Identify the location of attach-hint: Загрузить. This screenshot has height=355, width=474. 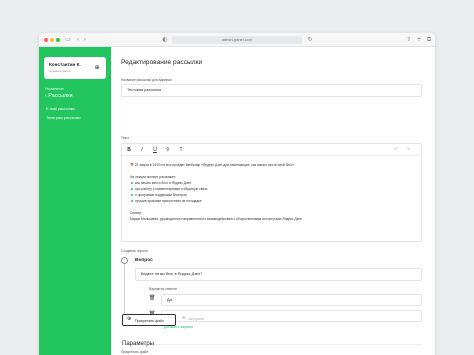
(196, 319).